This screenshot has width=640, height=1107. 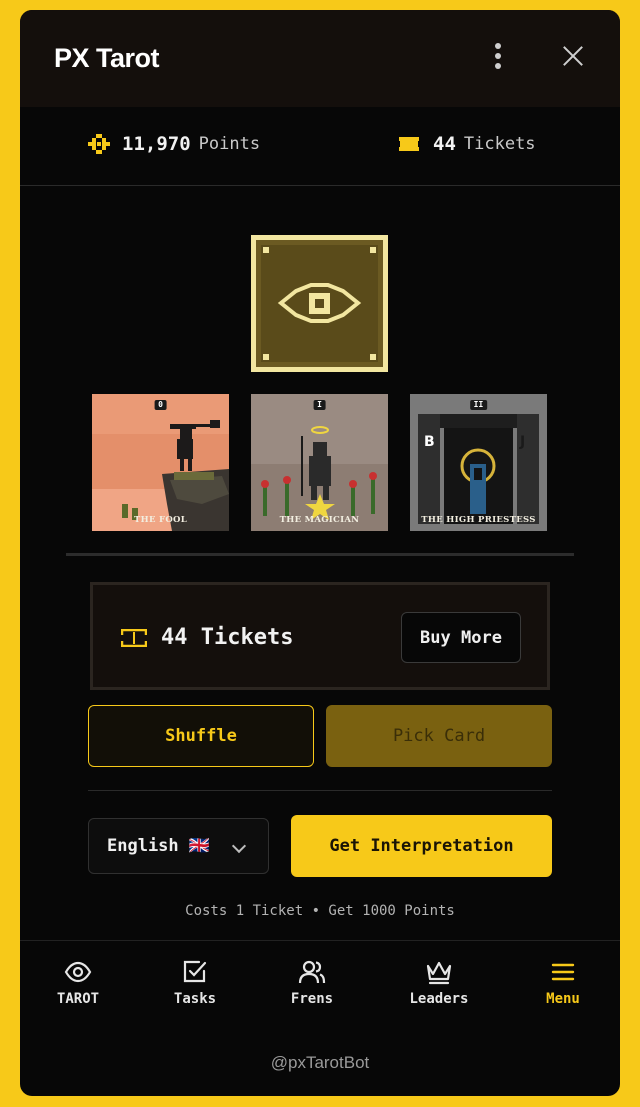 I want to click on tarot-card-fool: 0 THE FOOL, so click(x=160, y=462).